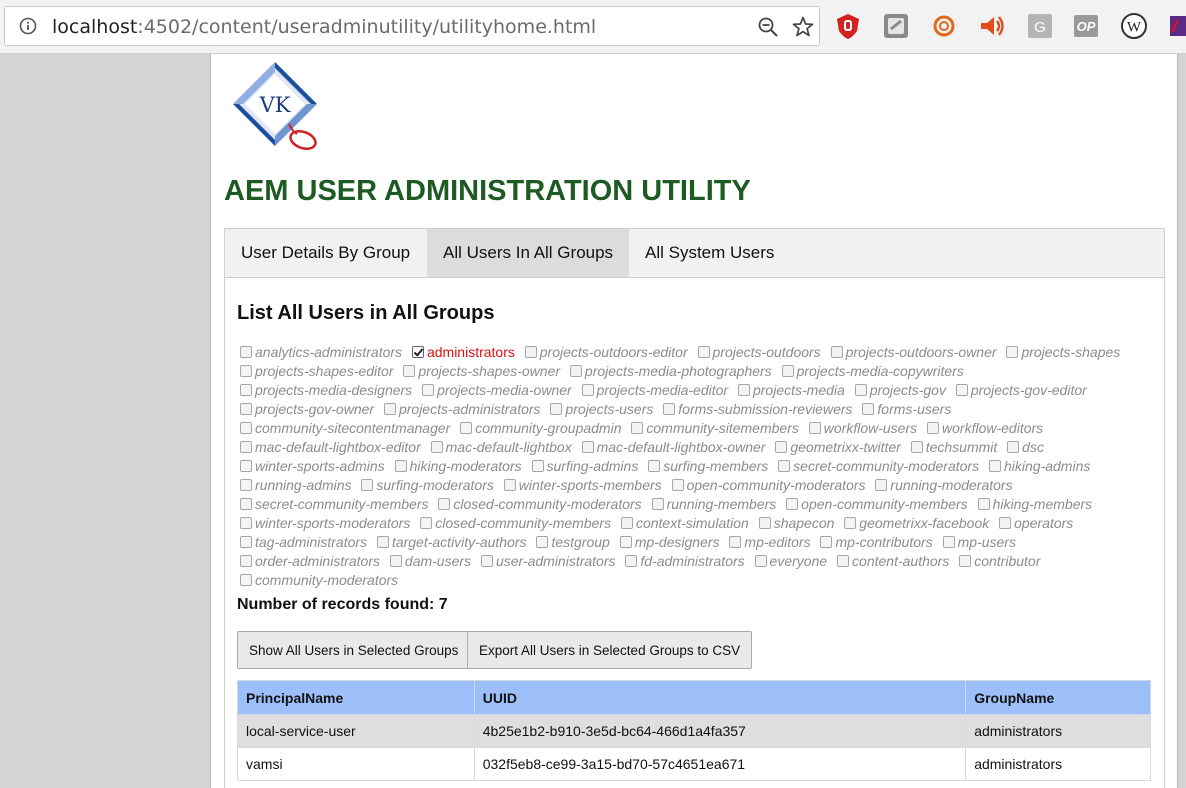  I want to click on group-option: projects-media-designers, so click(326, 390).